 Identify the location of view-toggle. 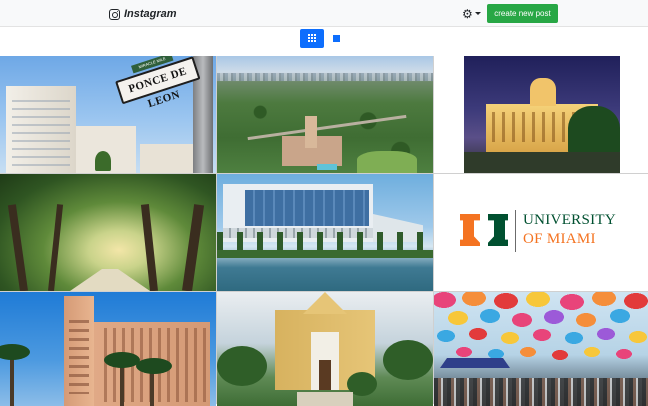
(320, 38).